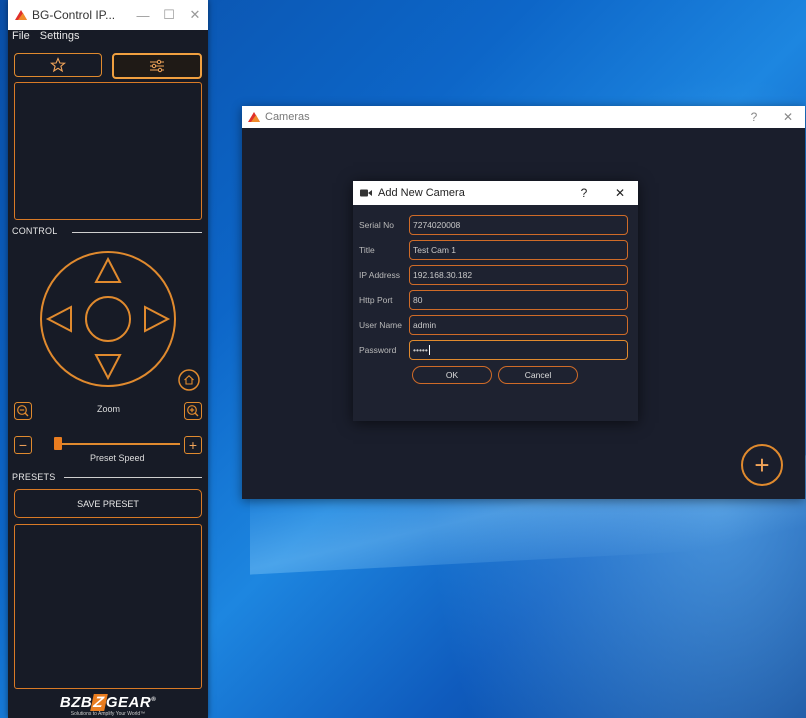  I want to click on add-camera-button: +, so click(762, 465).